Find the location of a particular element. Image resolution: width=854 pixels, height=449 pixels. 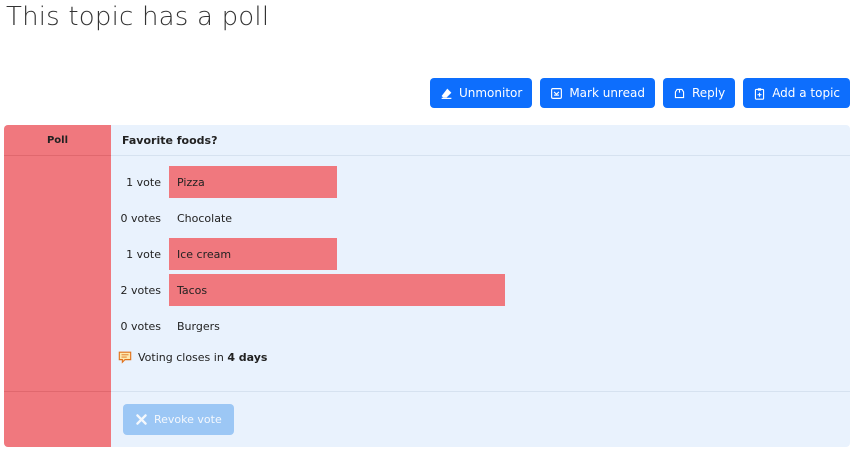

poll-option: 0 votes Burgers is located at coordinates (480, 326).